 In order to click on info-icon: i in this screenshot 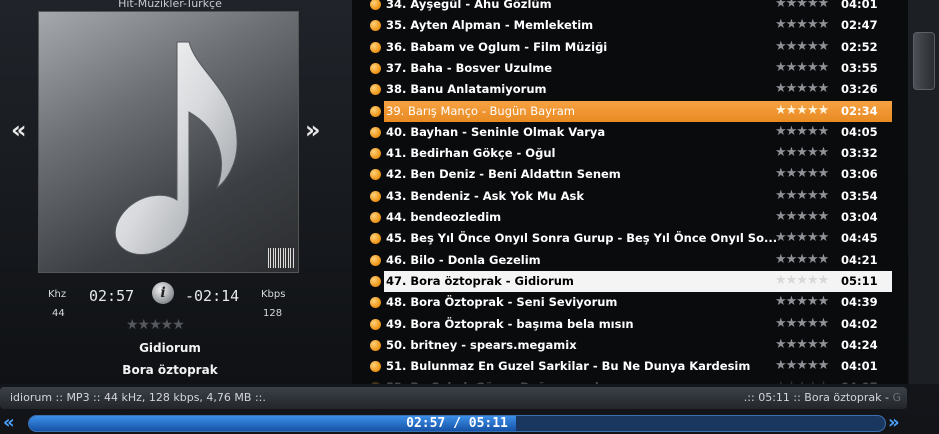, I will do `click(163, 293)`.